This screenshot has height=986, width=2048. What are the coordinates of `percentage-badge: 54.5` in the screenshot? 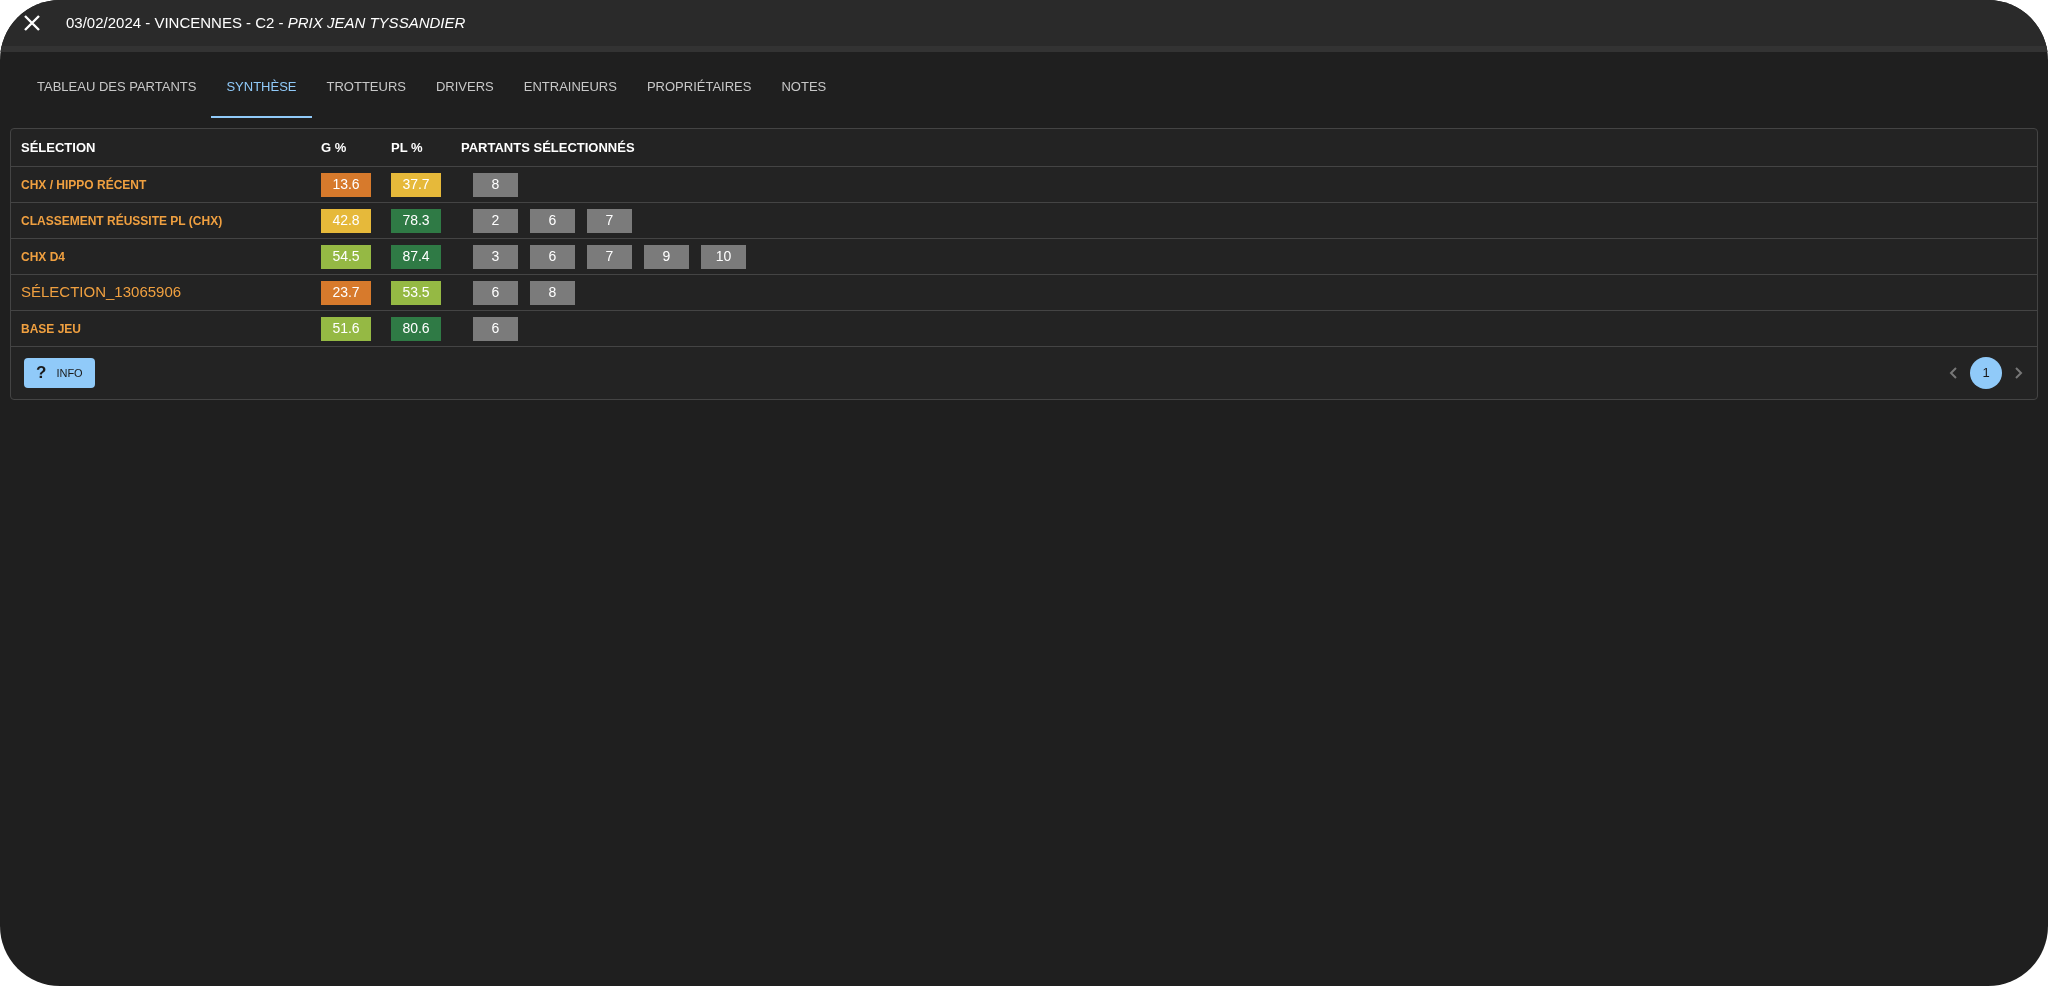 It's located at (346, 256).